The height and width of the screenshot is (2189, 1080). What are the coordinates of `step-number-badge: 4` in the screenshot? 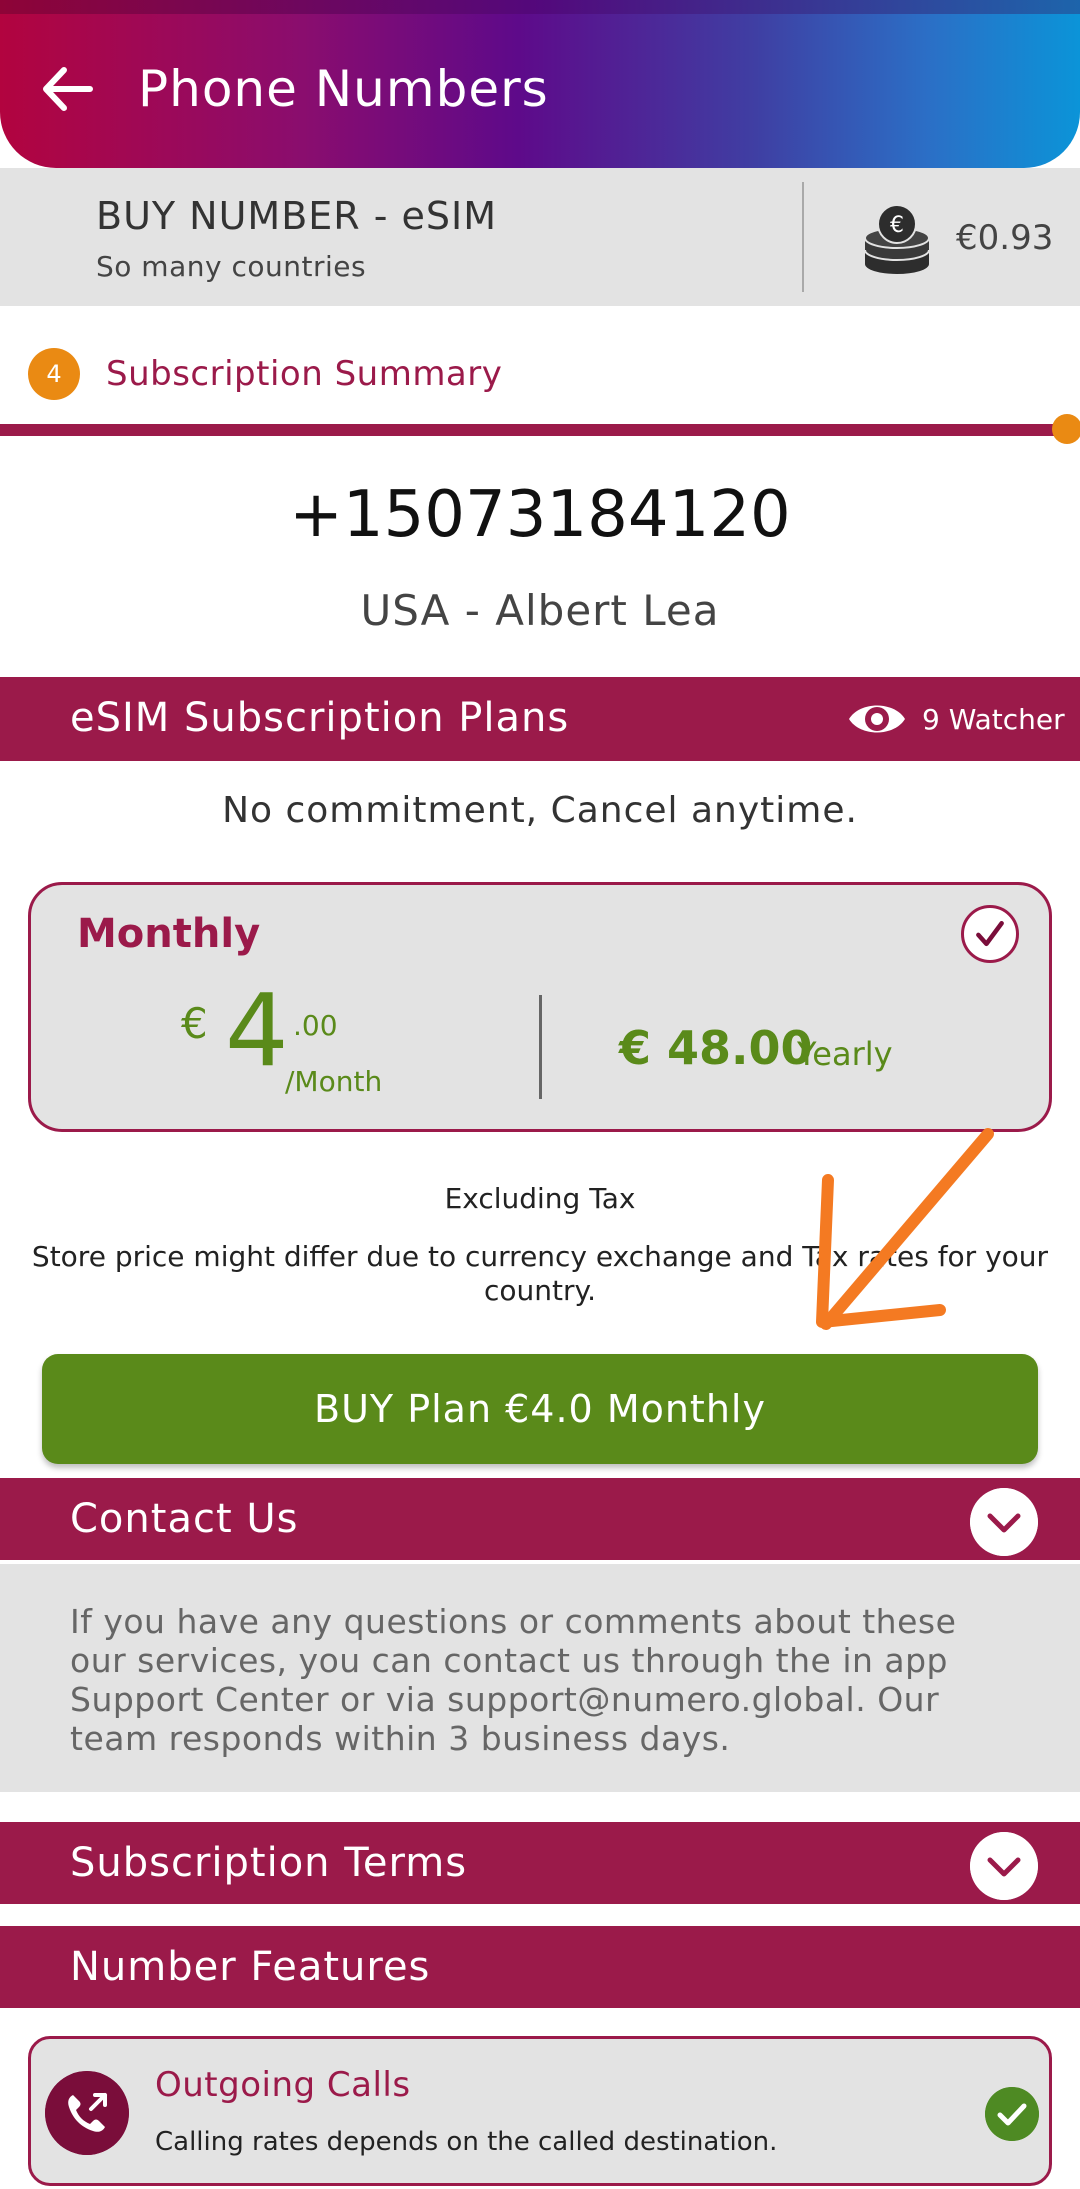 It's located at (54, 374).